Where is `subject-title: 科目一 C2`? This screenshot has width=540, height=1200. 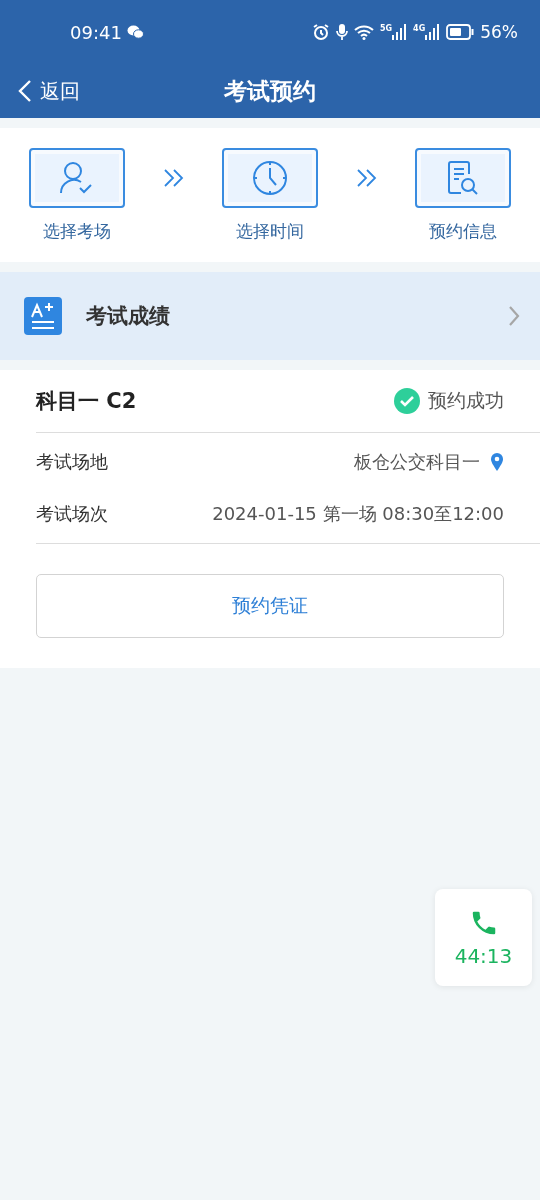
subject-title: 科目一 C2 is located at coordinates (86, 401).